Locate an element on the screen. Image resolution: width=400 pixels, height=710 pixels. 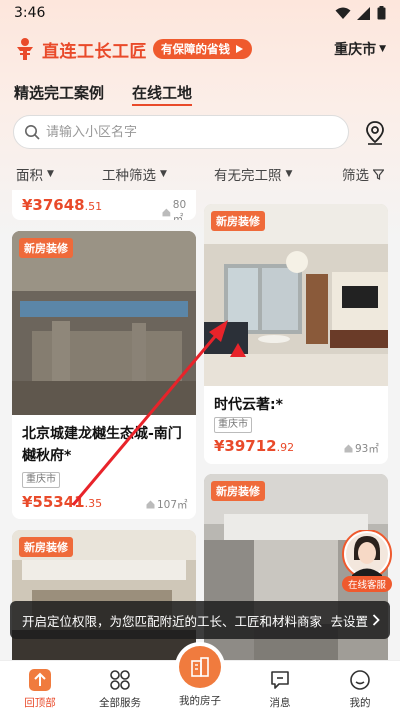
filter-bar: 面积 ▼ 工种筛选 ▼ 有无完工照 ▼ 筛选 is located at coordinates (200, 174).